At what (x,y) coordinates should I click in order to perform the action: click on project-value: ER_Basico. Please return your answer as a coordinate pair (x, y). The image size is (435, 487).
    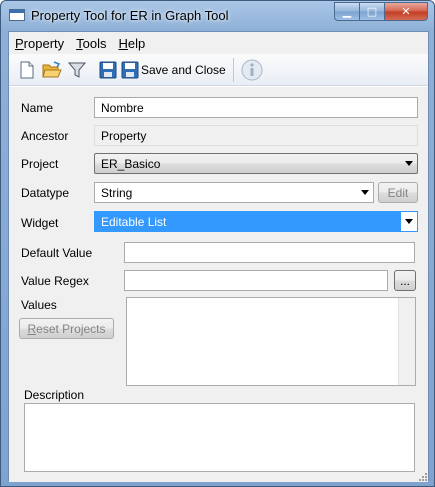
    Looking at the image, I should click on (131, 164).